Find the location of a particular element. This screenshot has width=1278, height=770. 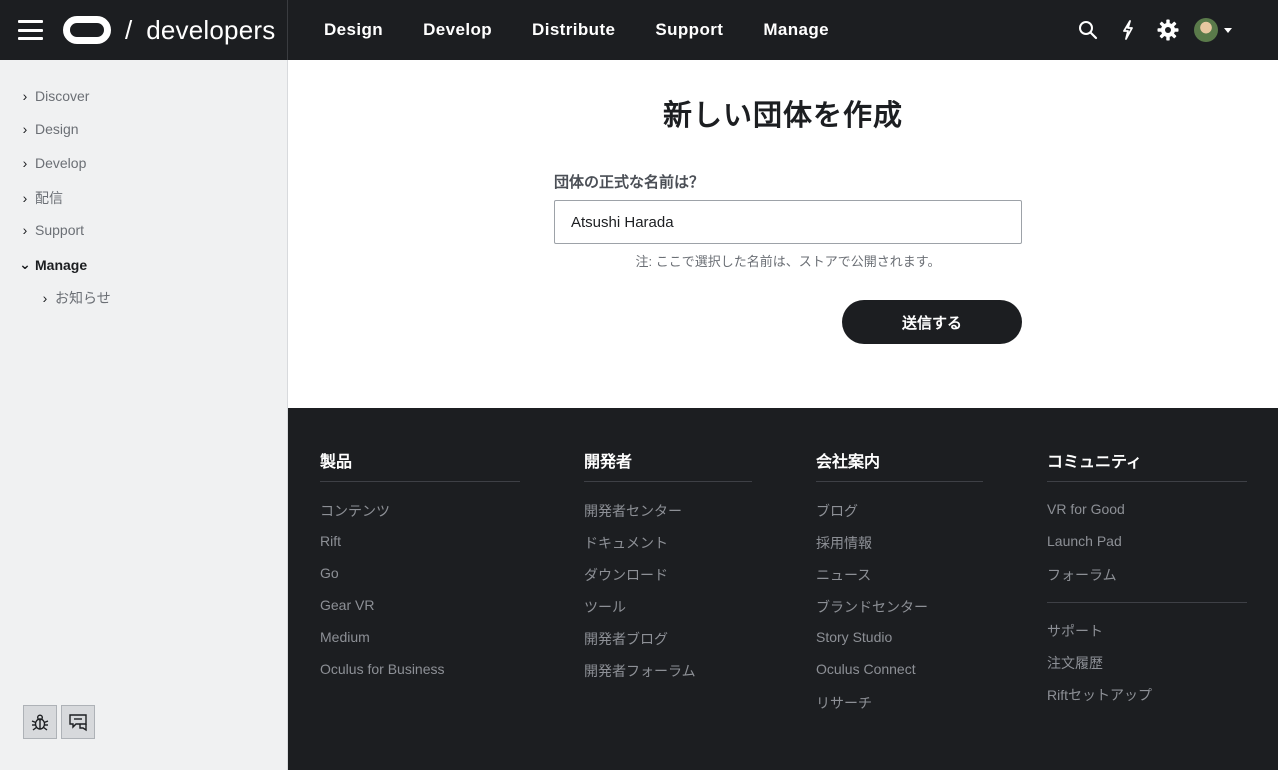

header-actions is located at coordinates (1173, 30).